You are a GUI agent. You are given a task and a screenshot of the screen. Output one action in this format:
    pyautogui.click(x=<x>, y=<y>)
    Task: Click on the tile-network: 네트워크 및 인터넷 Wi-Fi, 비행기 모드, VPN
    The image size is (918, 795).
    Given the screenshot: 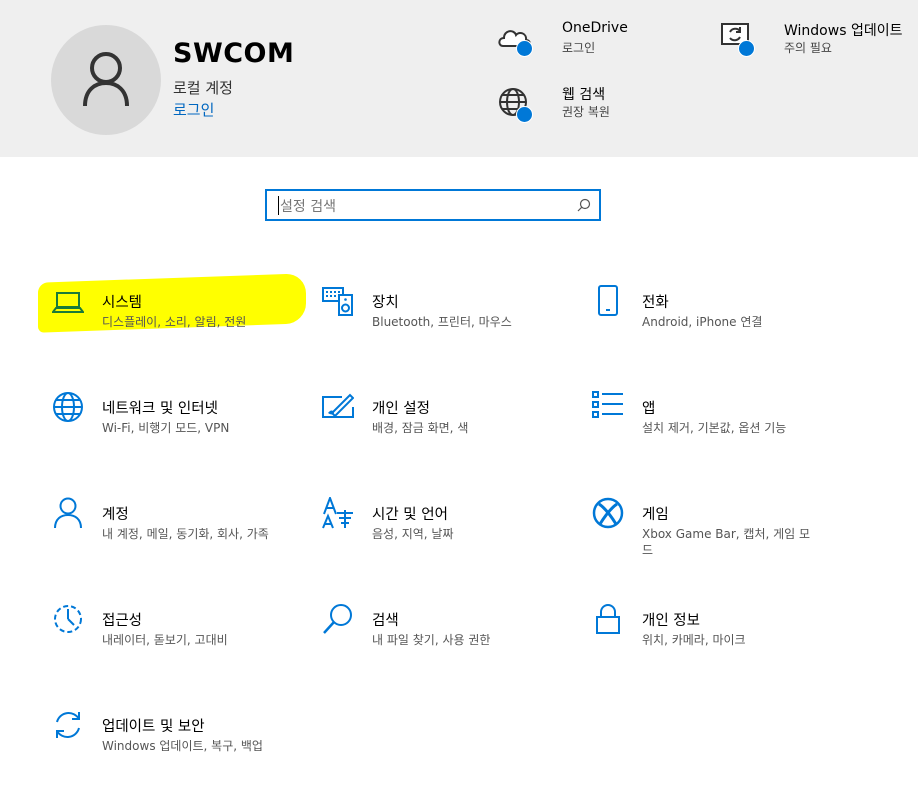 What is the action you would take?
    pyautogui.click(x=177, y=421)
    